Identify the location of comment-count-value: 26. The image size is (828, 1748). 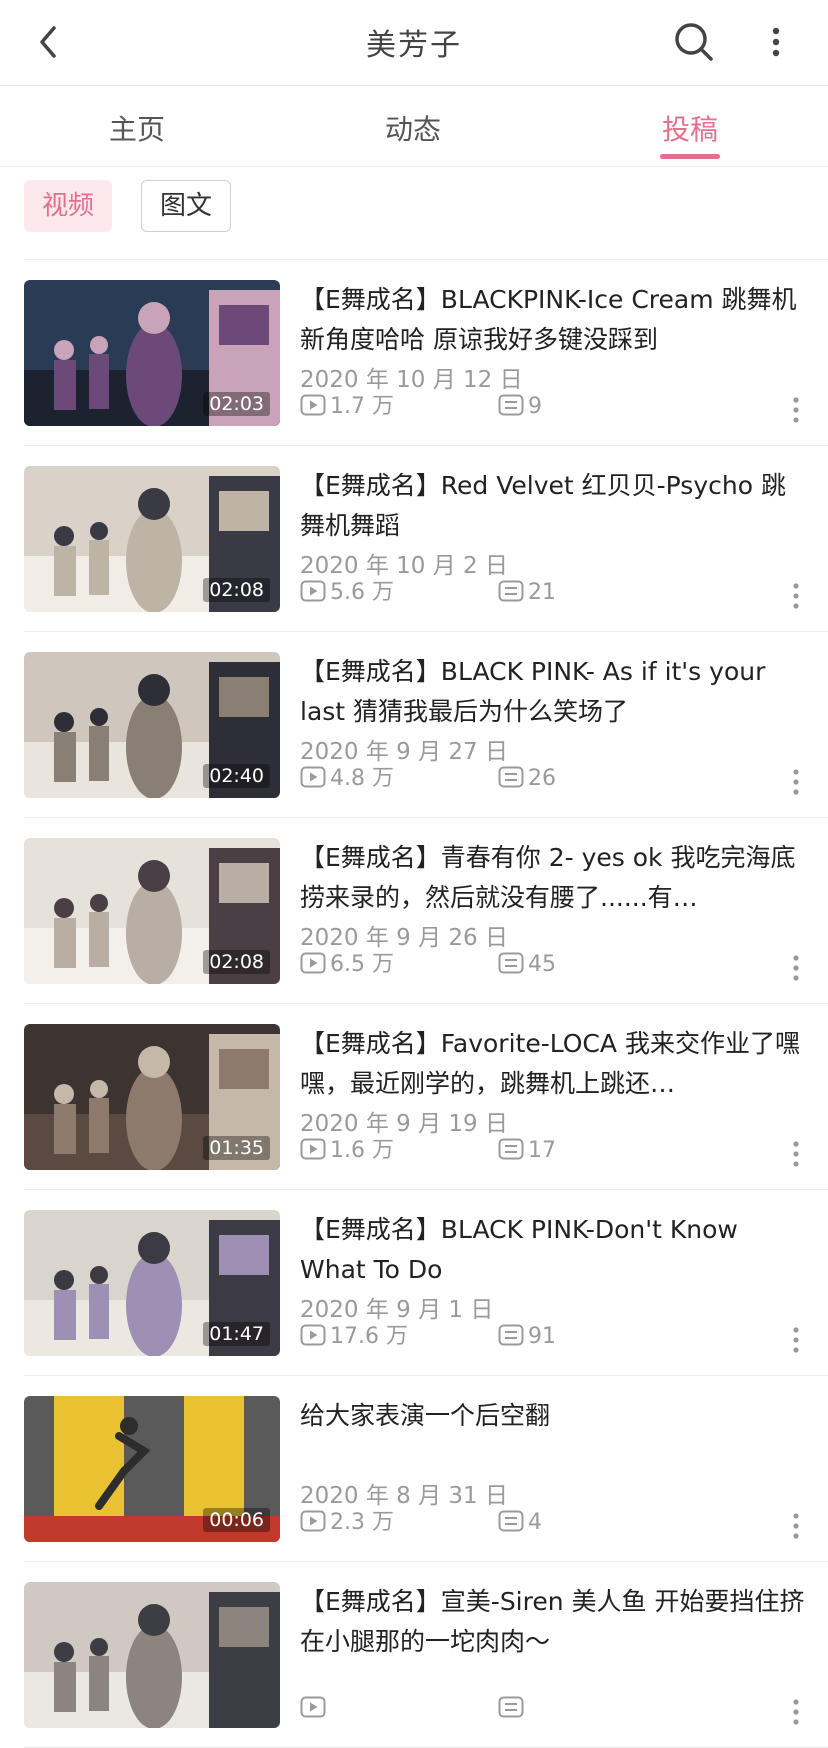
(542, 778).